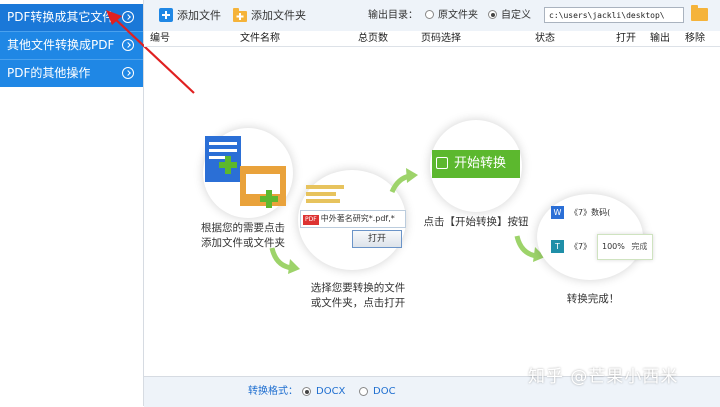  I want to click on pdf-icon: PDF, so click(311, 220).